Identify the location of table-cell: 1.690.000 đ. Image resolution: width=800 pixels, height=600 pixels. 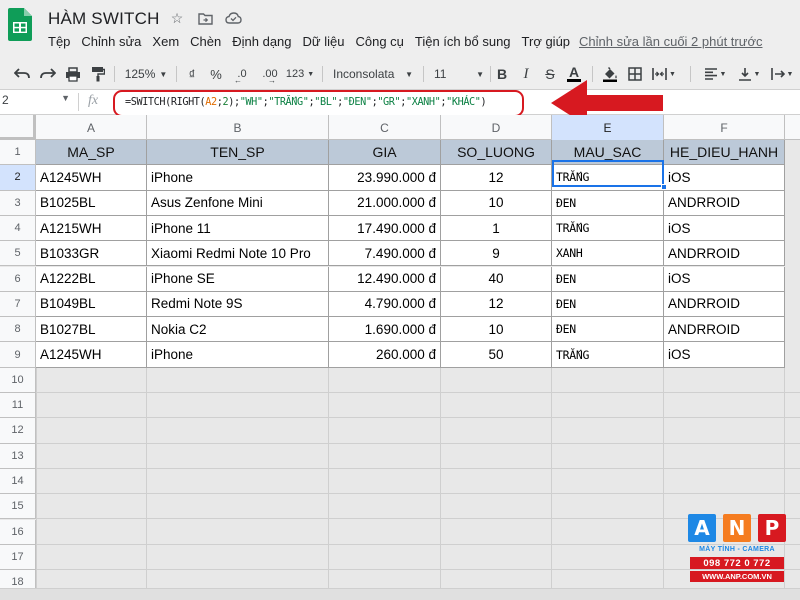
(385, 330).